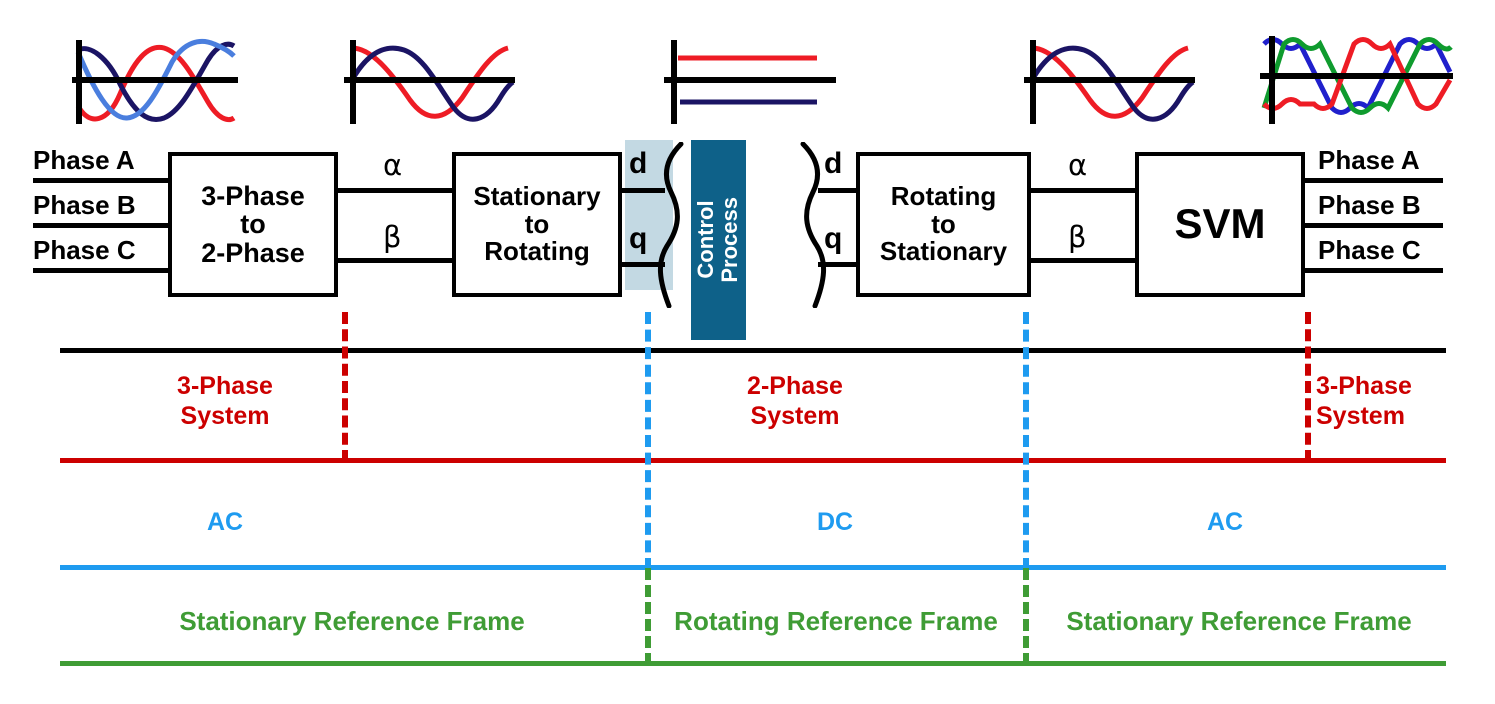 The image size is (1495, 704). I want to click on waveform-two-phase-ac-alphabeta, so click(429, 82).